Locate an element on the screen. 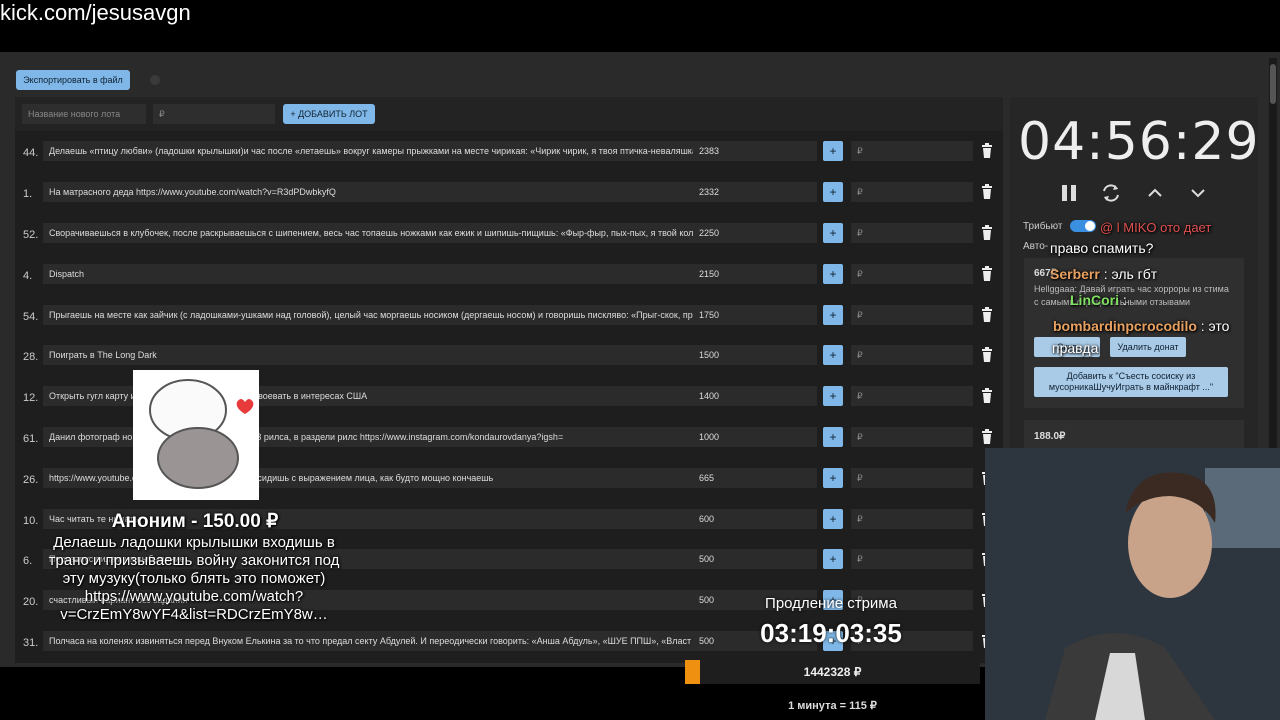 The image size is (1280, 720). lot-amount-input: 2150 is located at coordinates (755, 274).